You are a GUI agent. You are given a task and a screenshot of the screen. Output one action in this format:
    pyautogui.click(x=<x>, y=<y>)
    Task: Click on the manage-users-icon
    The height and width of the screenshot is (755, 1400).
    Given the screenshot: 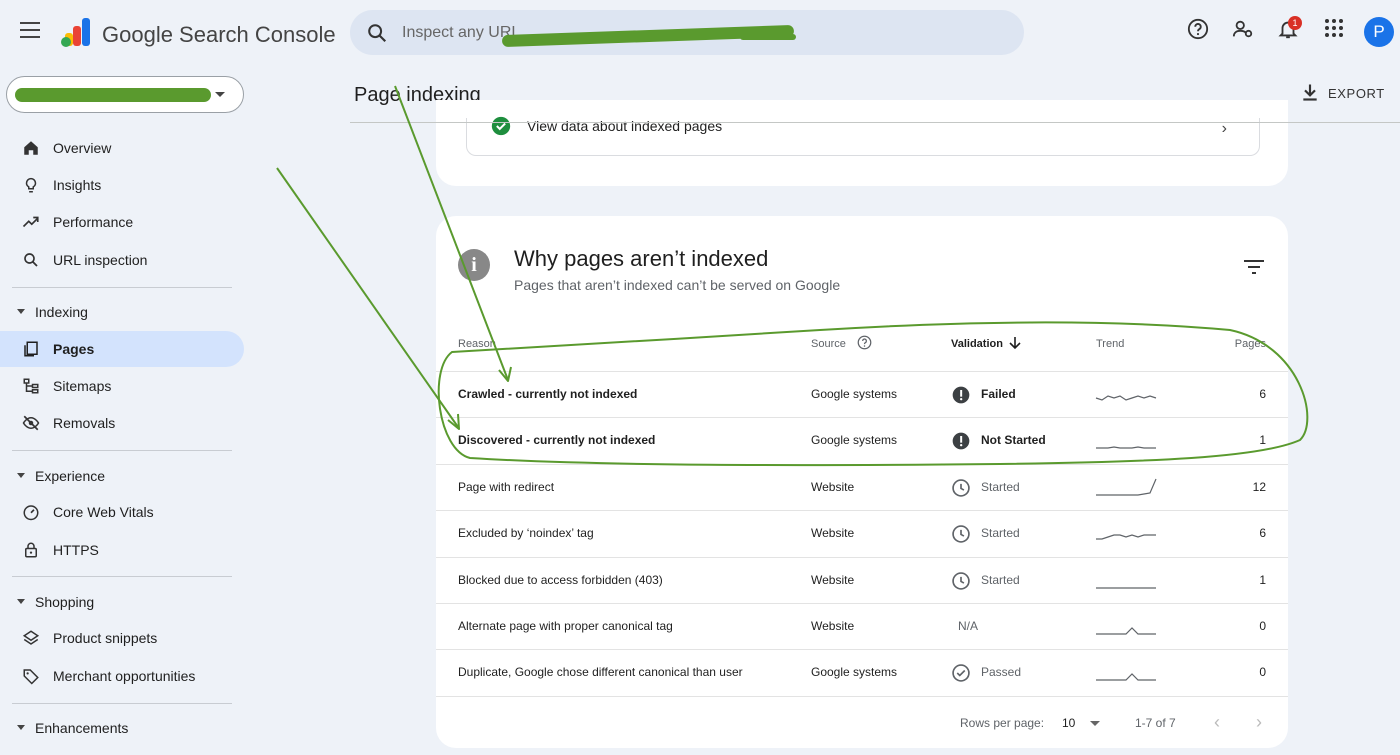 What is the action you would take?
    pyautogui.click(x=1243, y=29)
    